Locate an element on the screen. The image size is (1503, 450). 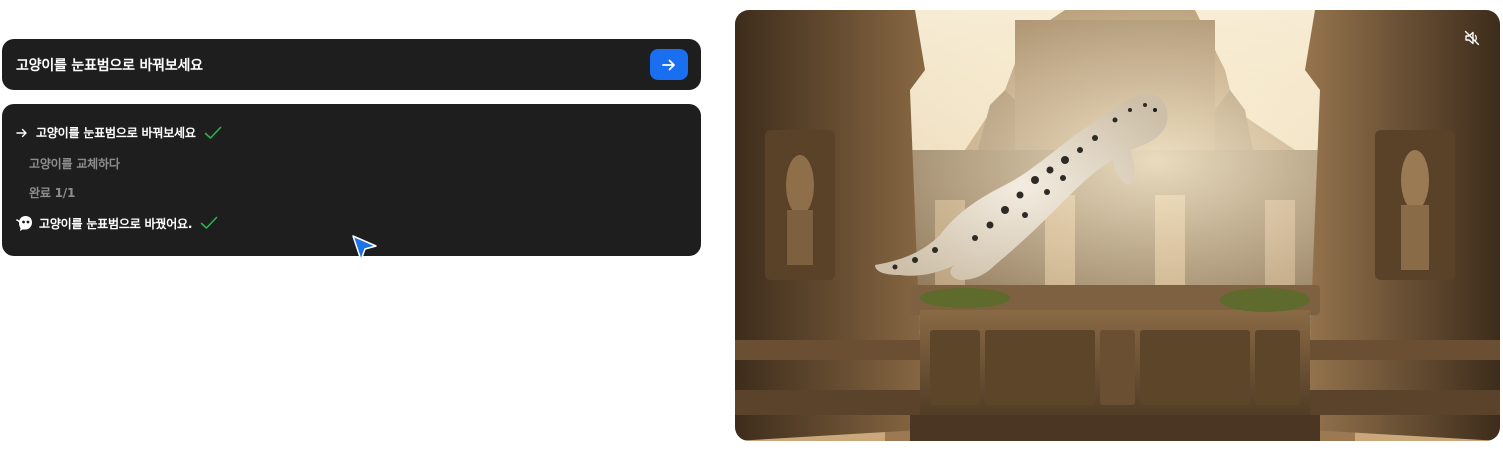
log-result-row: 고양이를 눈표범으로 바꿨어요. is located at coordinates (117, 223).